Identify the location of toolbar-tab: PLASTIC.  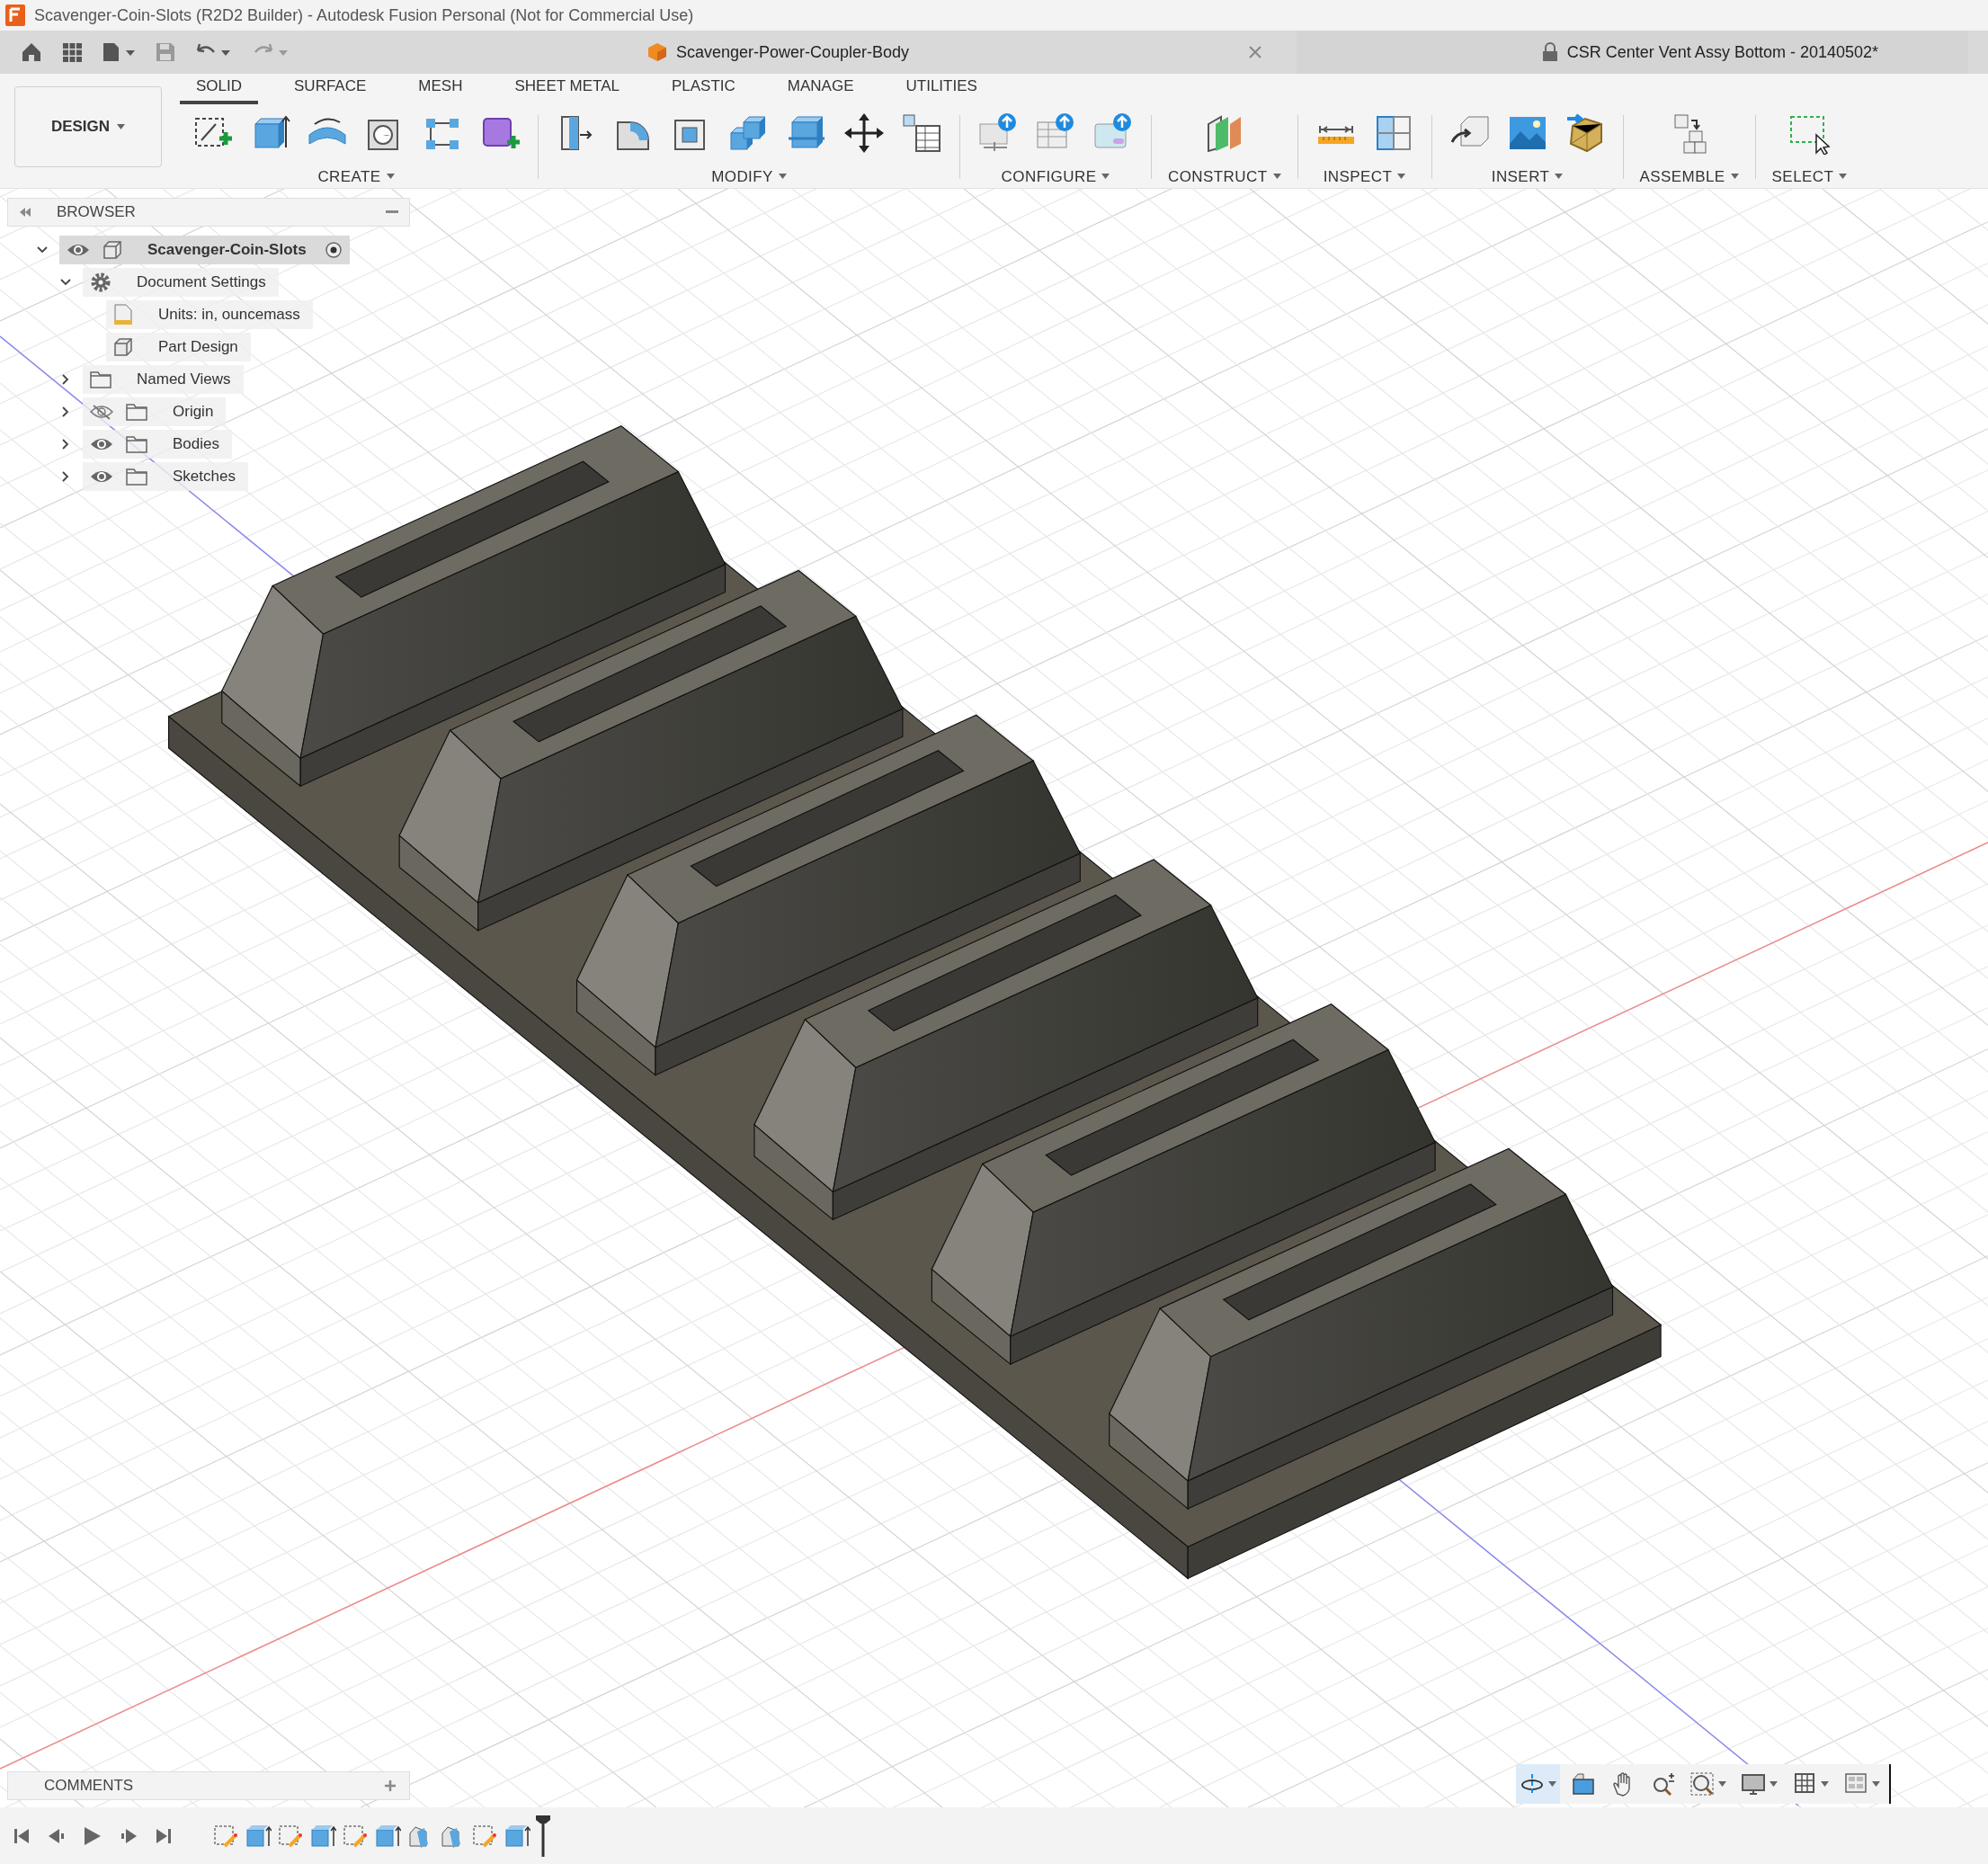
(703, 89).